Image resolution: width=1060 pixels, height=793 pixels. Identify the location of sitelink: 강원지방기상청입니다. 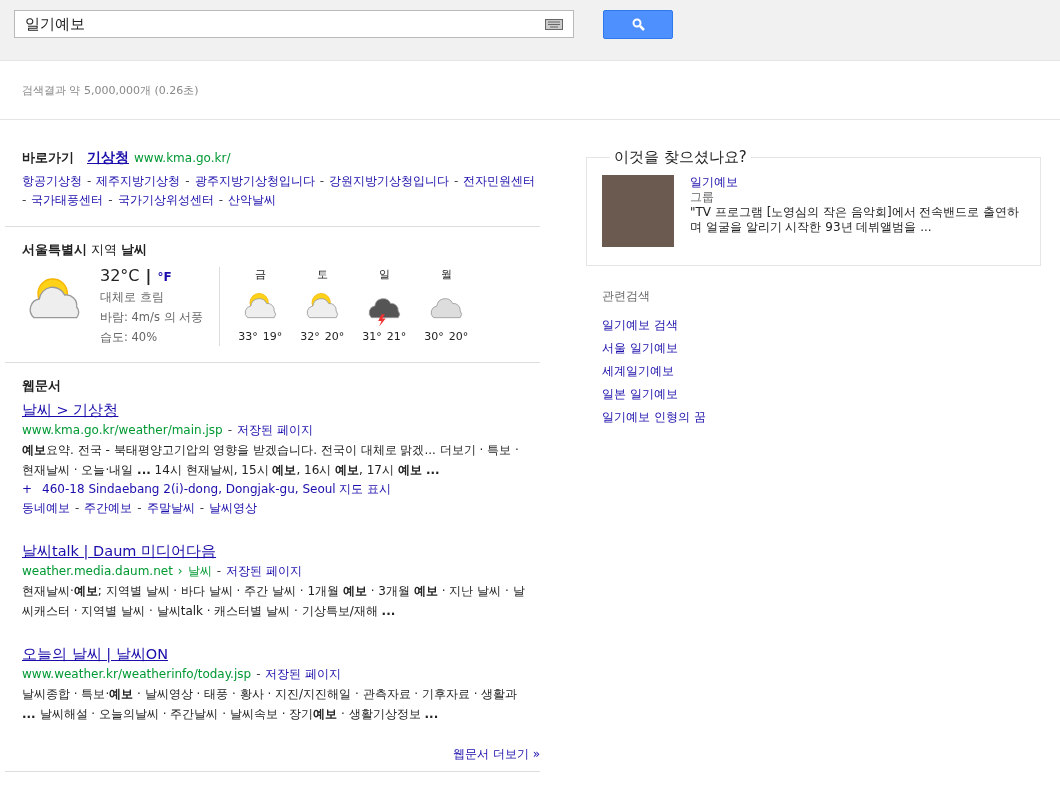
(389, 181).